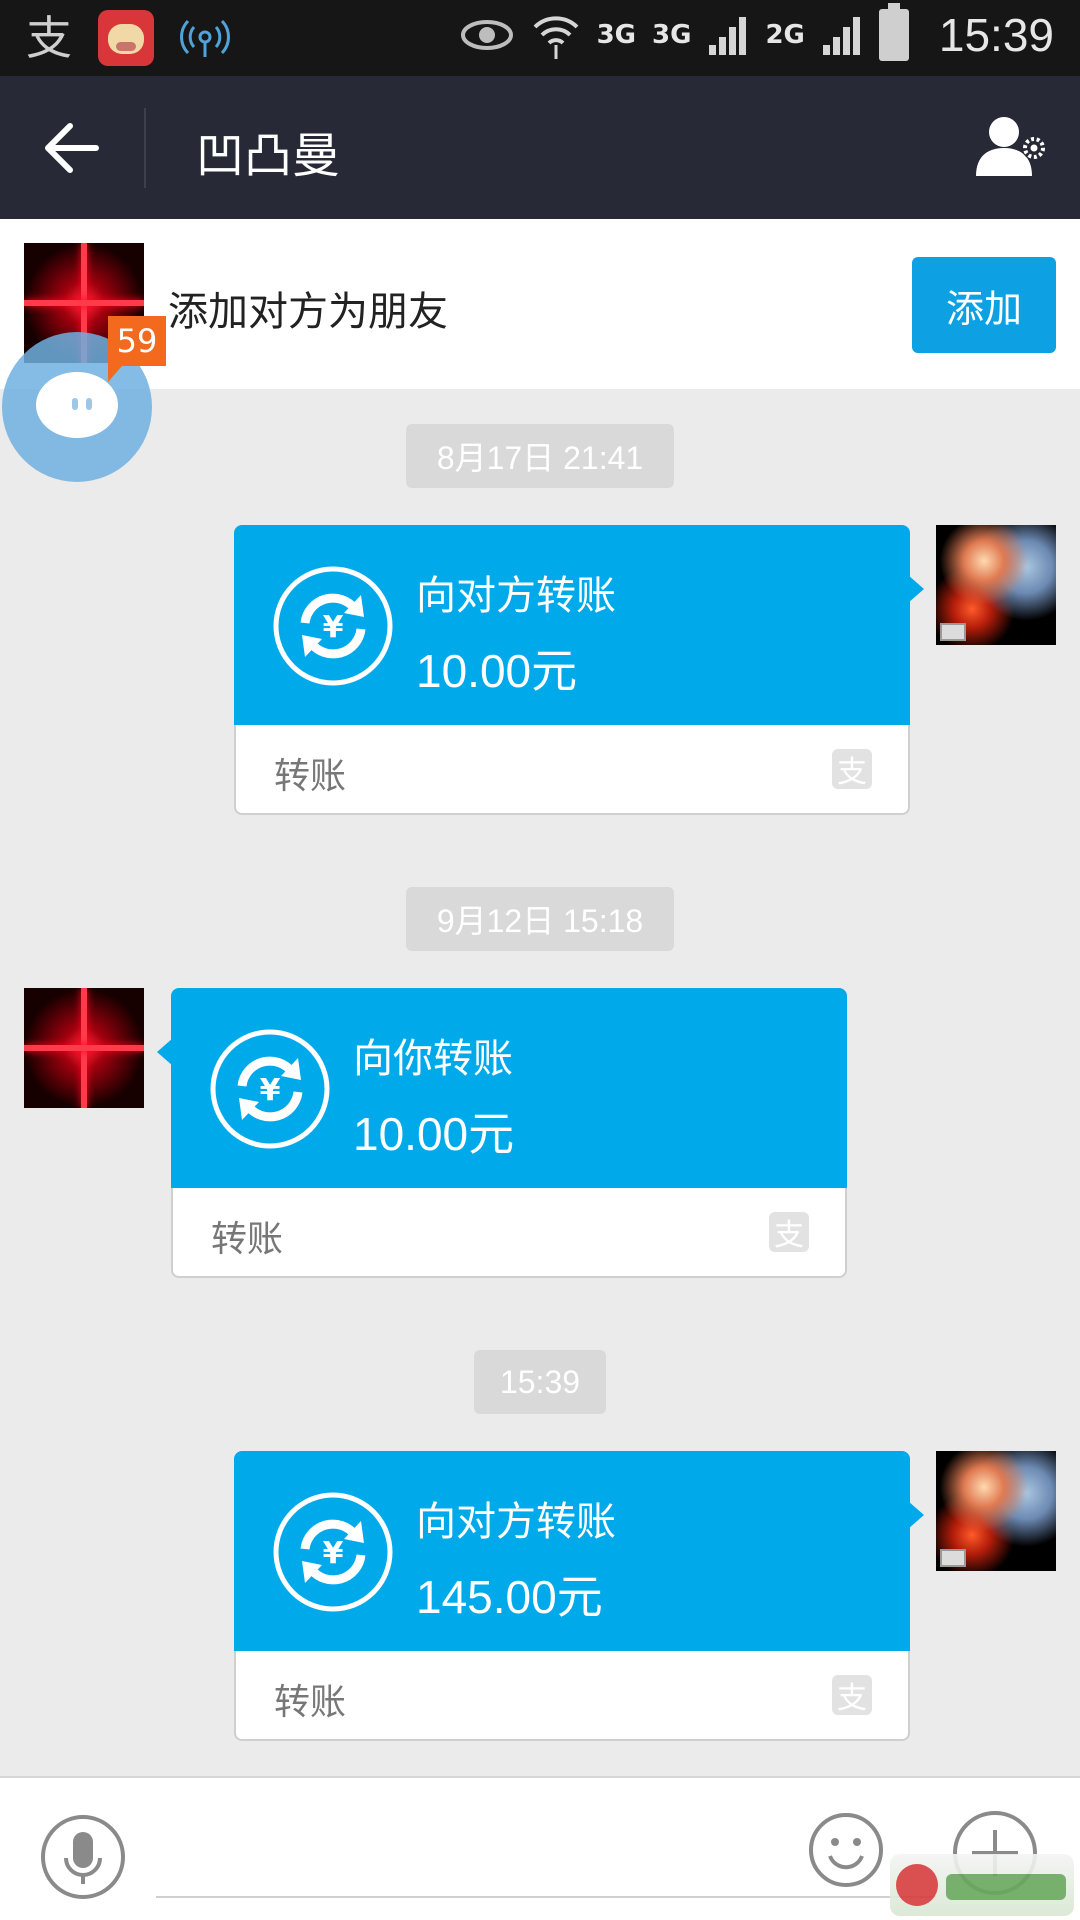 This screenshot has height=1920, width=1080. What do you see at coordinates (893, 32) in the screenshot?
I see `battery-icon` at bounding box center [893, 32].